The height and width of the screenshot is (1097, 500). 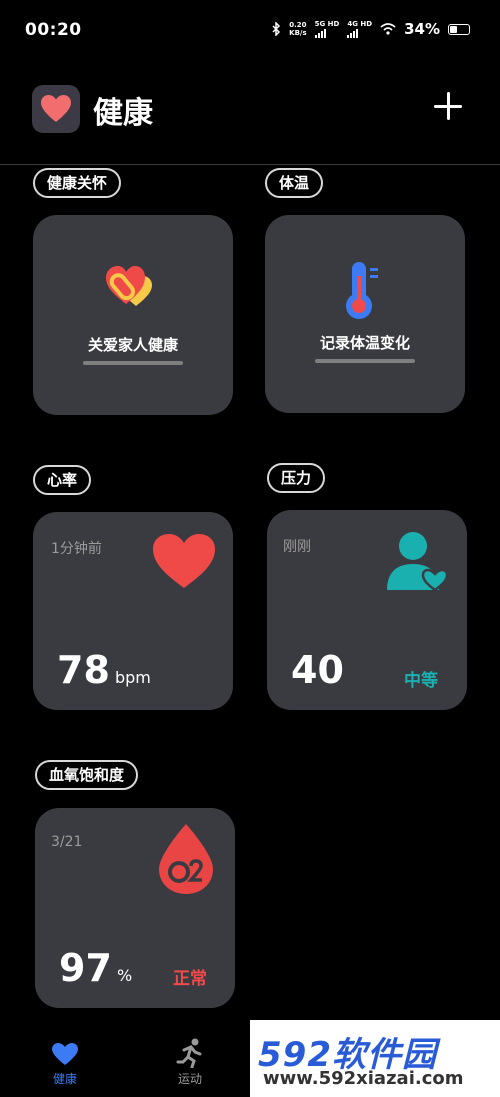 What do you see at coordinates (190, 979) in the screenshot?
I see `spo2-level: 正常` at bounding box center [190, 979].